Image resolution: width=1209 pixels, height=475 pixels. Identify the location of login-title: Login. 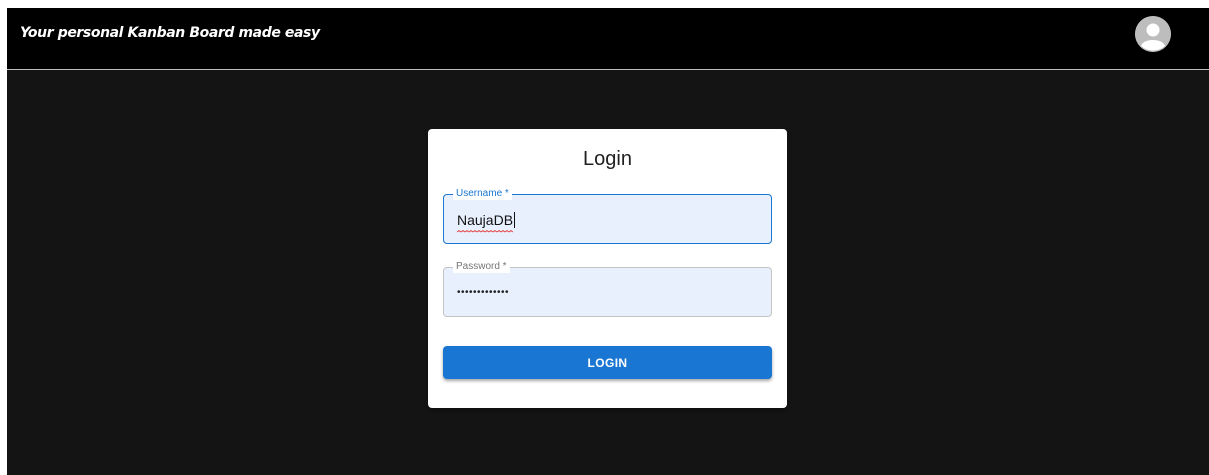
(607, 159).